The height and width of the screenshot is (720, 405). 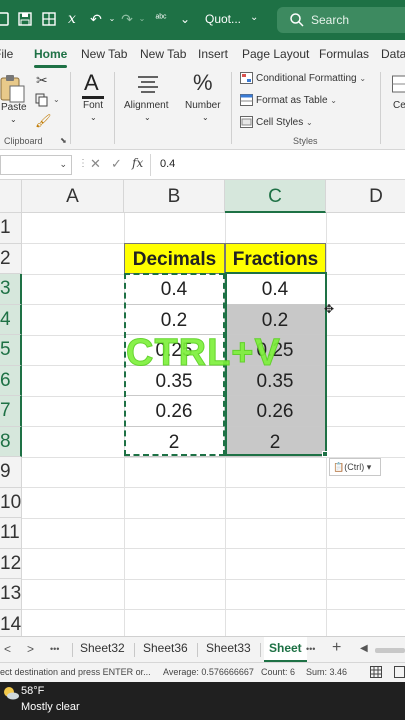 What do you see at coordinates (341, 20) in the screenshot?
I see `search-box: Search` at bounding box center [341, 20].